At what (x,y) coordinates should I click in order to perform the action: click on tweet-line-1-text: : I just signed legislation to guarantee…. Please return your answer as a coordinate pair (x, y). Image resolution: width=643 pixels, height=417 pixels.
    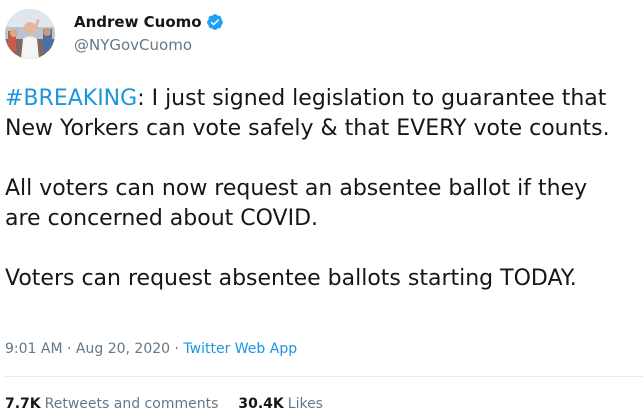
    Looking at the image, I should click on (372, 98).